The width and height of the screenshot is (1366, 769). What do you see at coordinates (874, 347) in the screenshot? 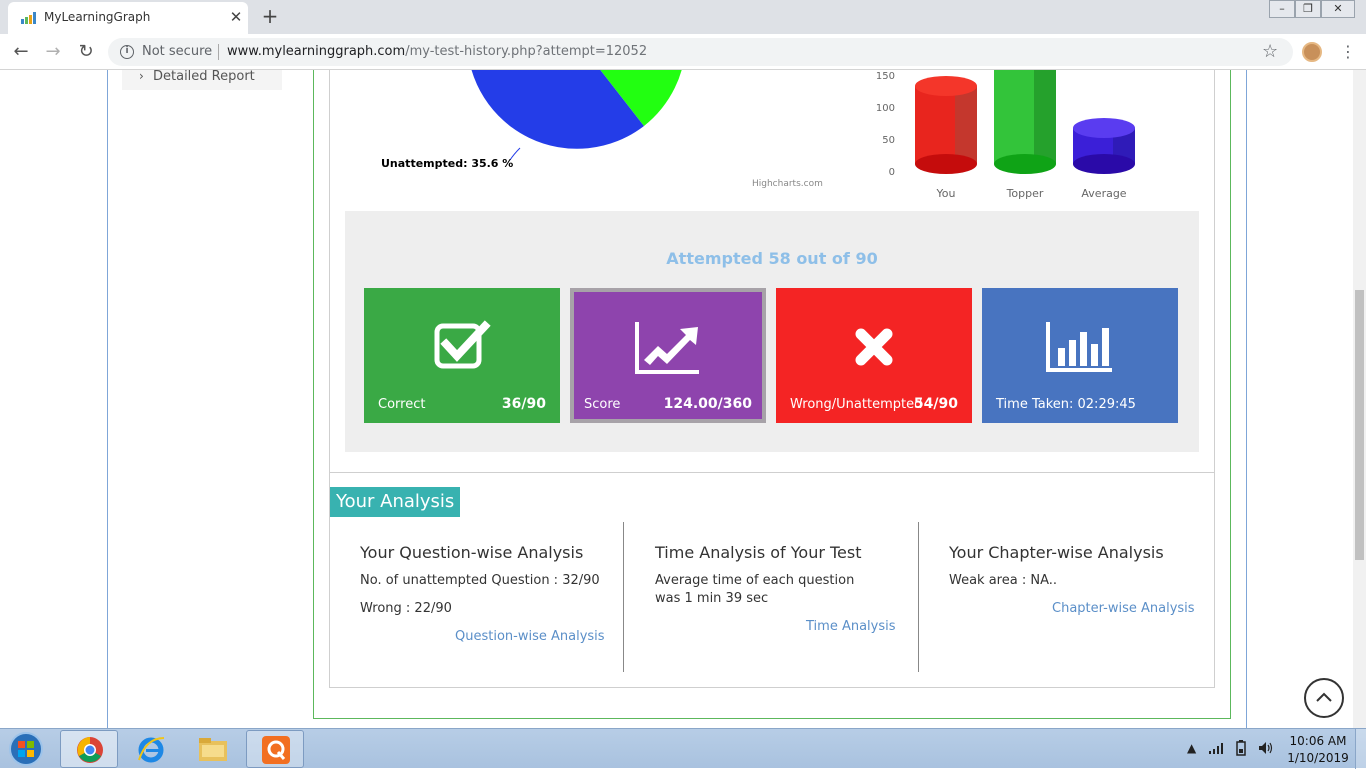
I see `cross-icon` at bounding box center [874, 347].